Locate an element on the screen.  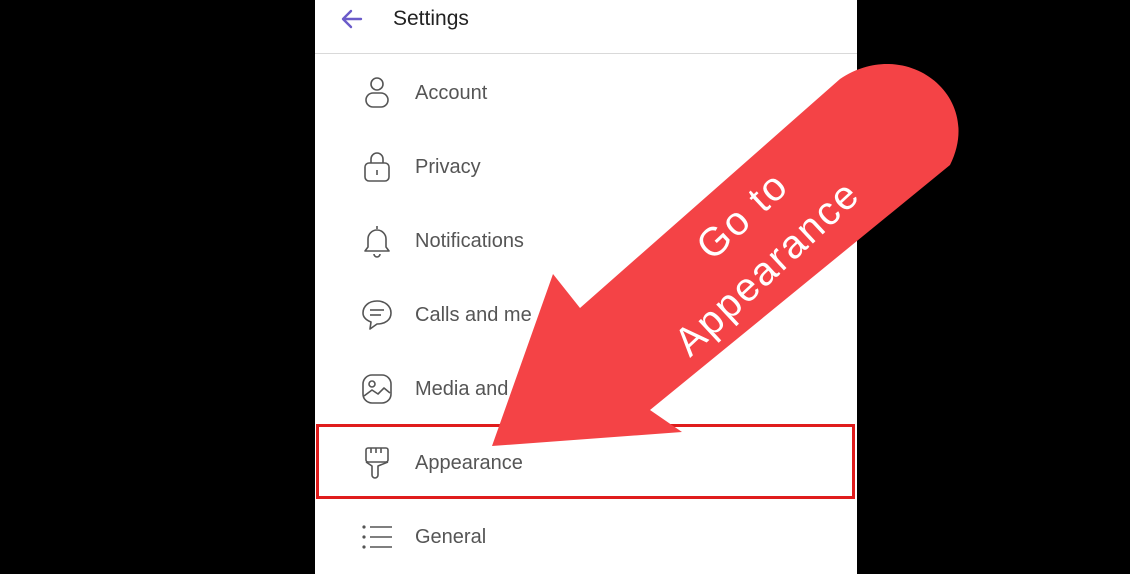
lock-icon is located at coordinates (377, 167).